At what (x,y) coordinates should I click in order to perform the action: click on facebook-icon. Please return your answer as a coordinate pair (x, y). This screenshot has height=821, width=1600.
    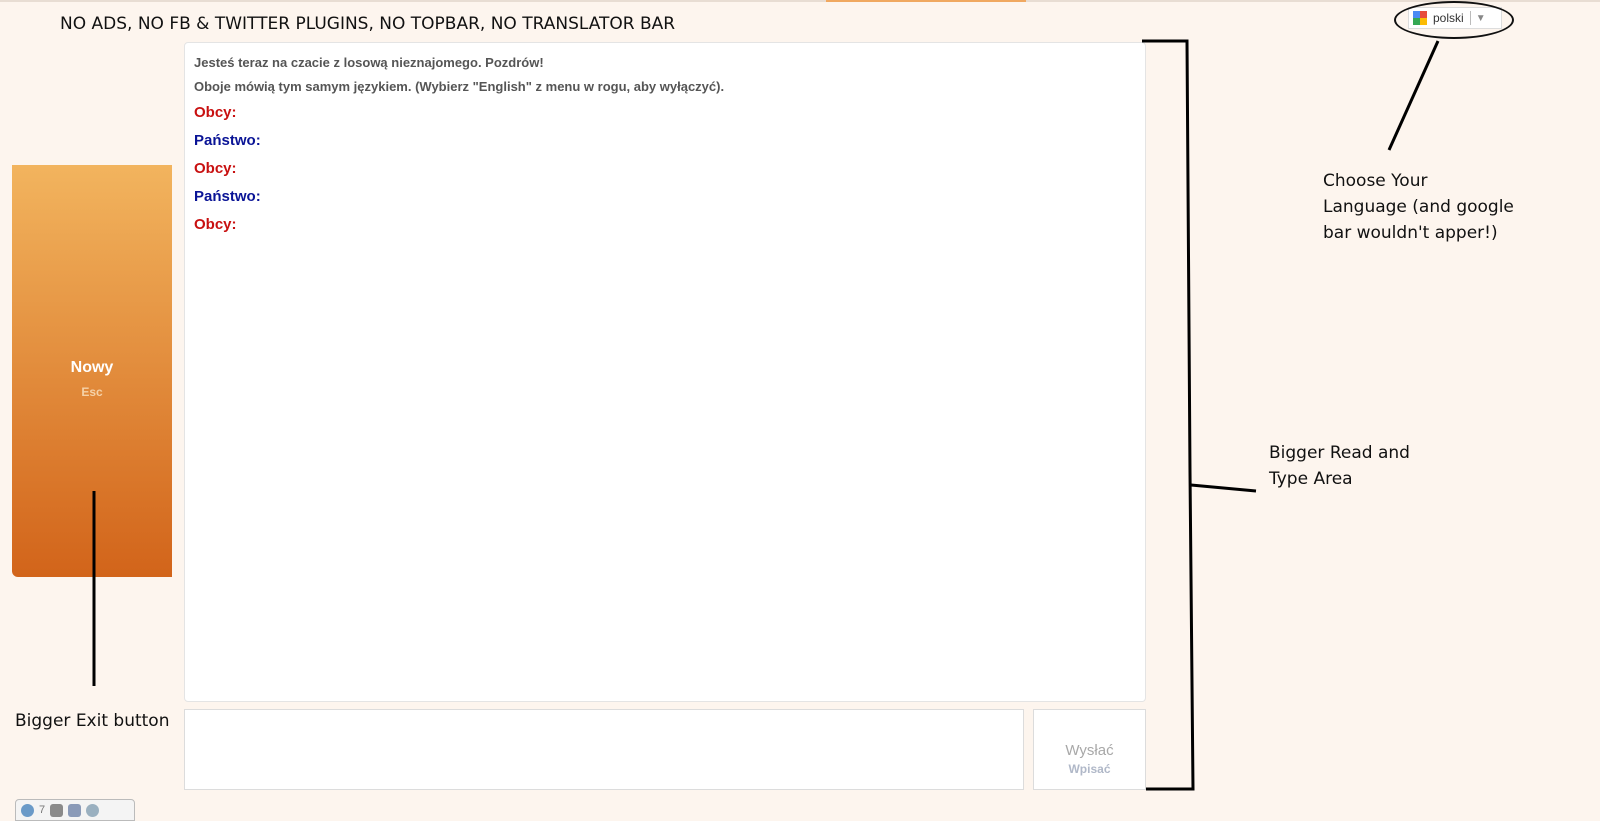
    Looking at the image, I should click on (75, 810).